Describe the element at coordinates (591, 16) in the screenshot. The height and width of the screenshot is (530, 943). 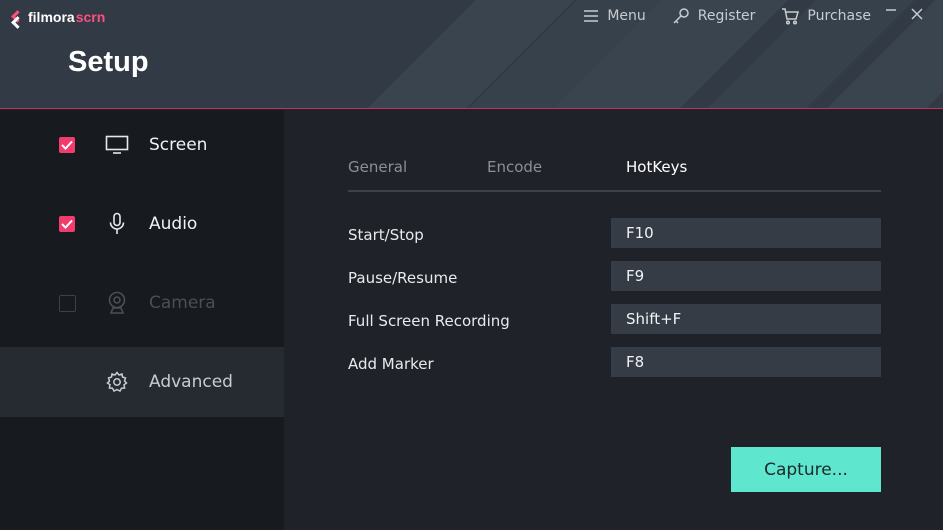
I see `hamburger-icon` at that location.